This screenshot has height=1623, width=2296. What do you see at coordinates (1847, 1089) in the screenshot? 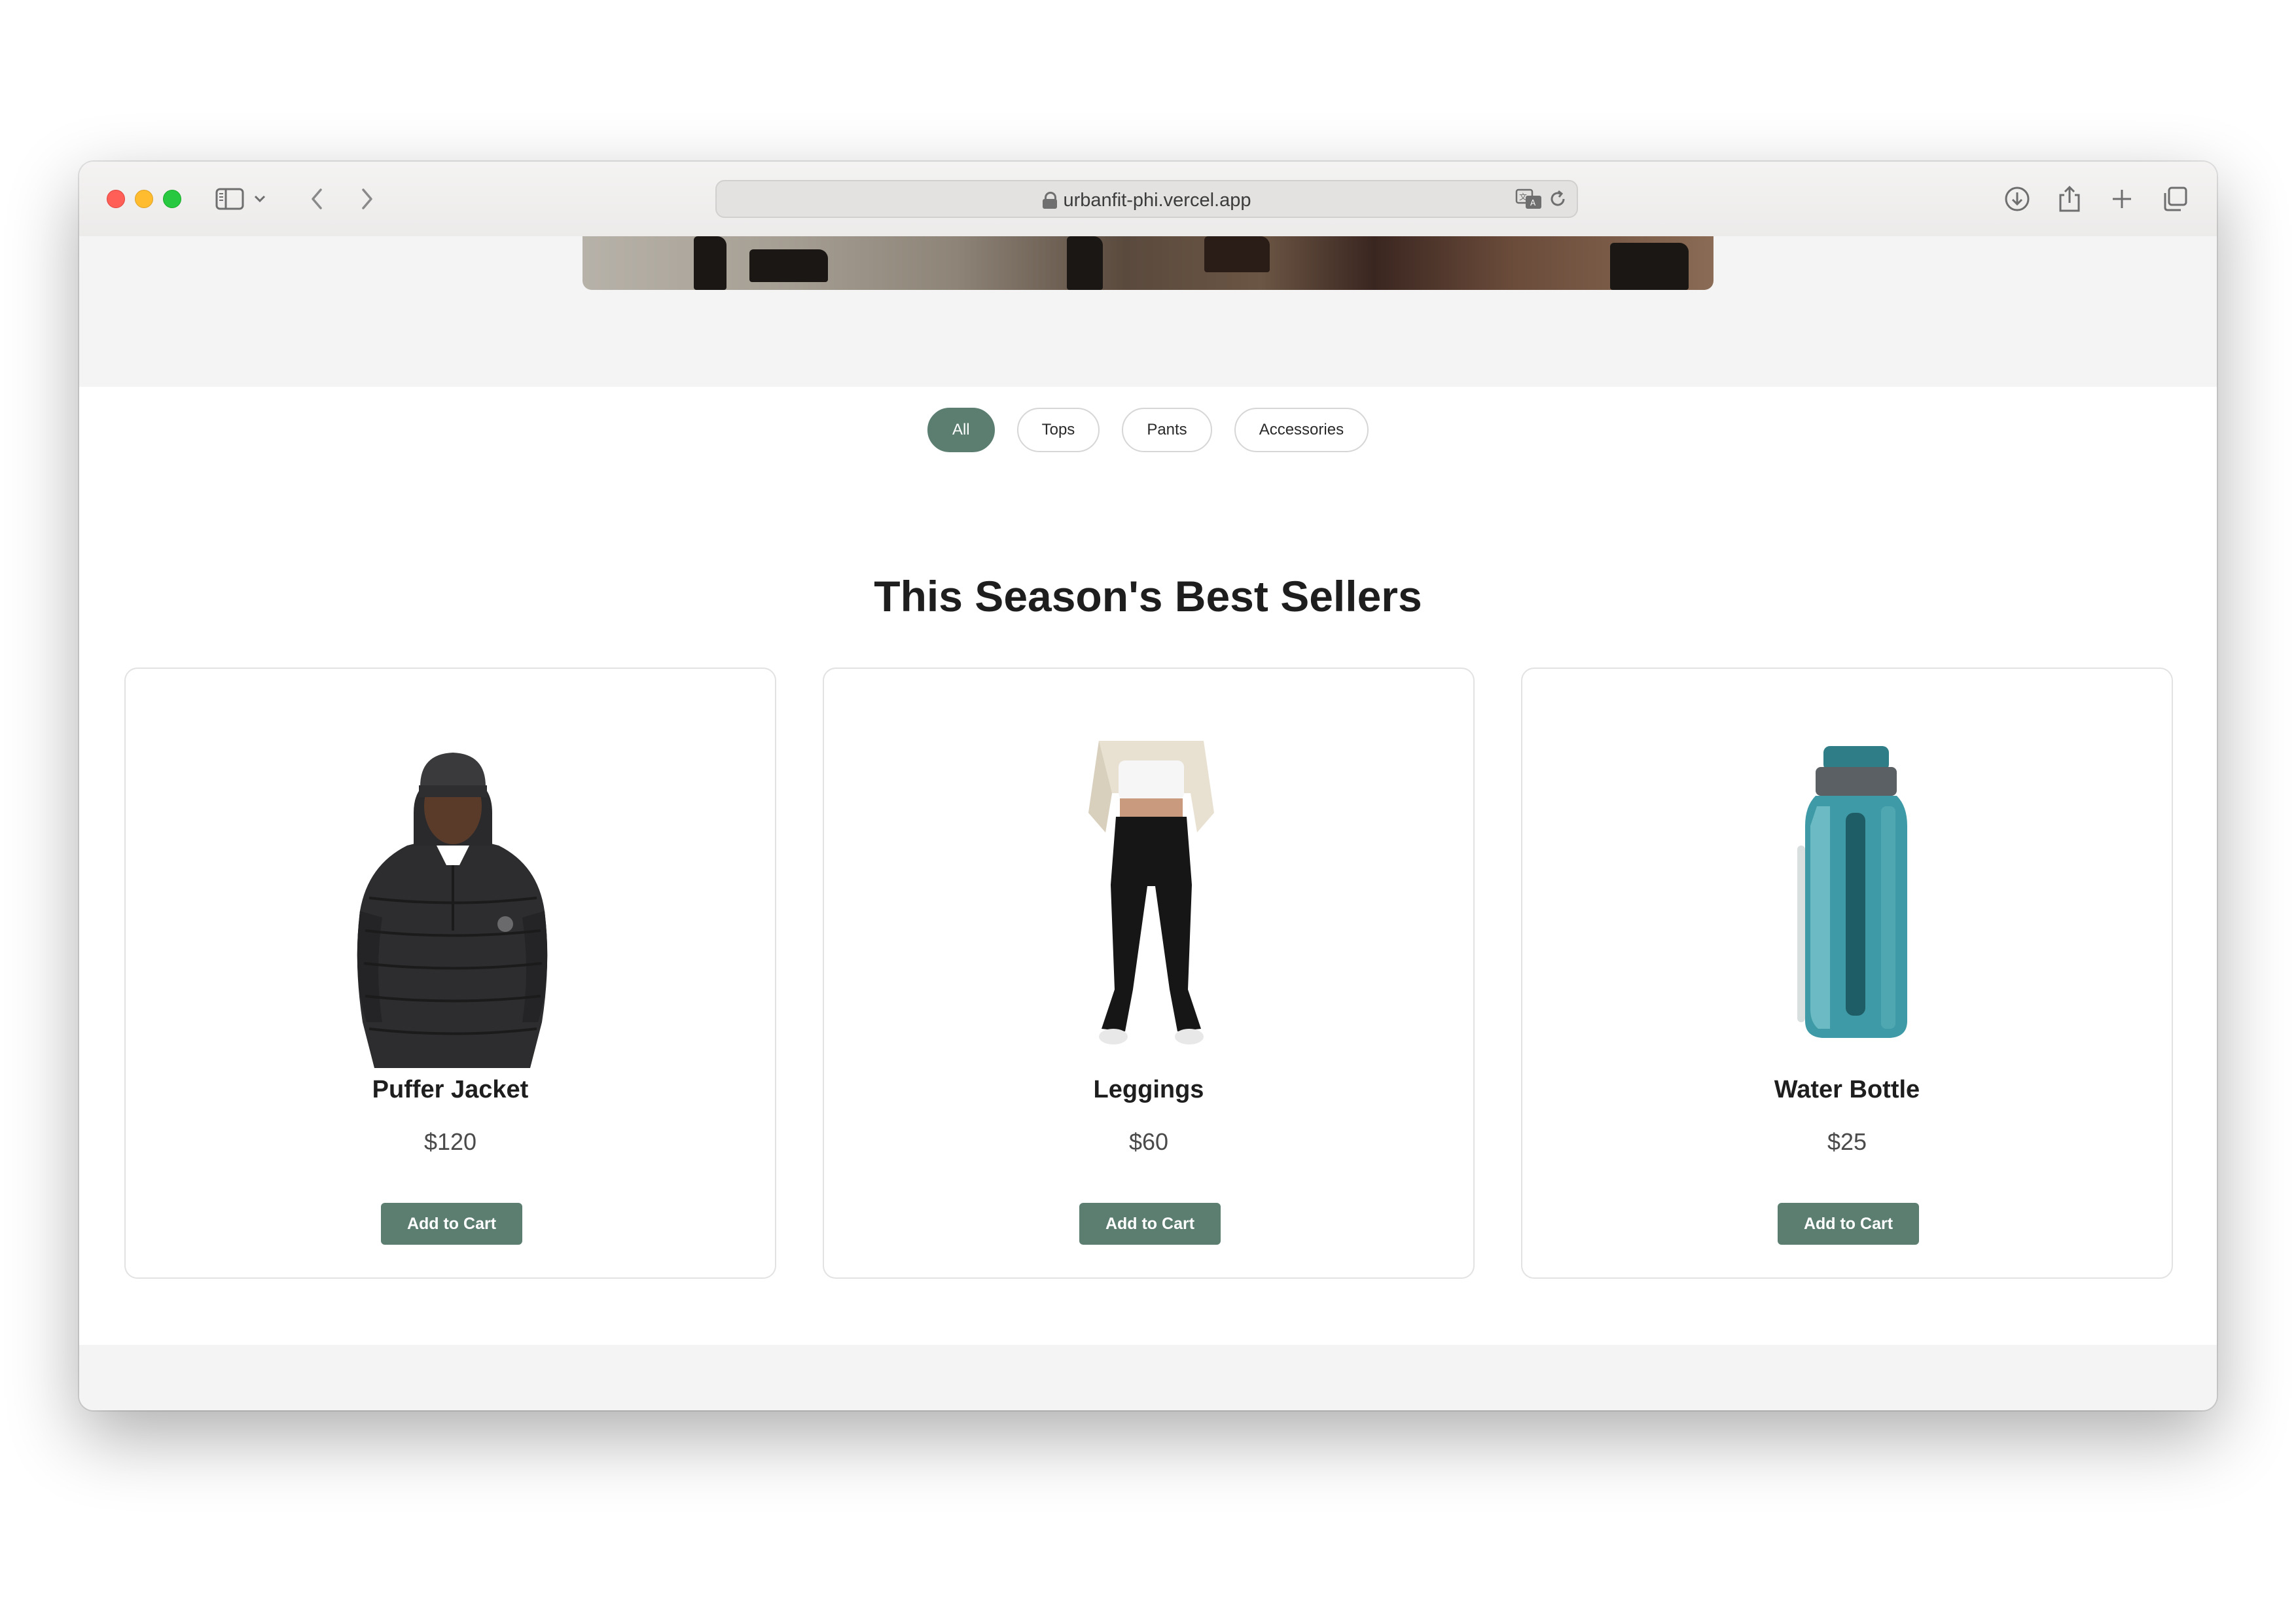
I see `product-name: Water Bottle` at bounding box center [1847, 1089].